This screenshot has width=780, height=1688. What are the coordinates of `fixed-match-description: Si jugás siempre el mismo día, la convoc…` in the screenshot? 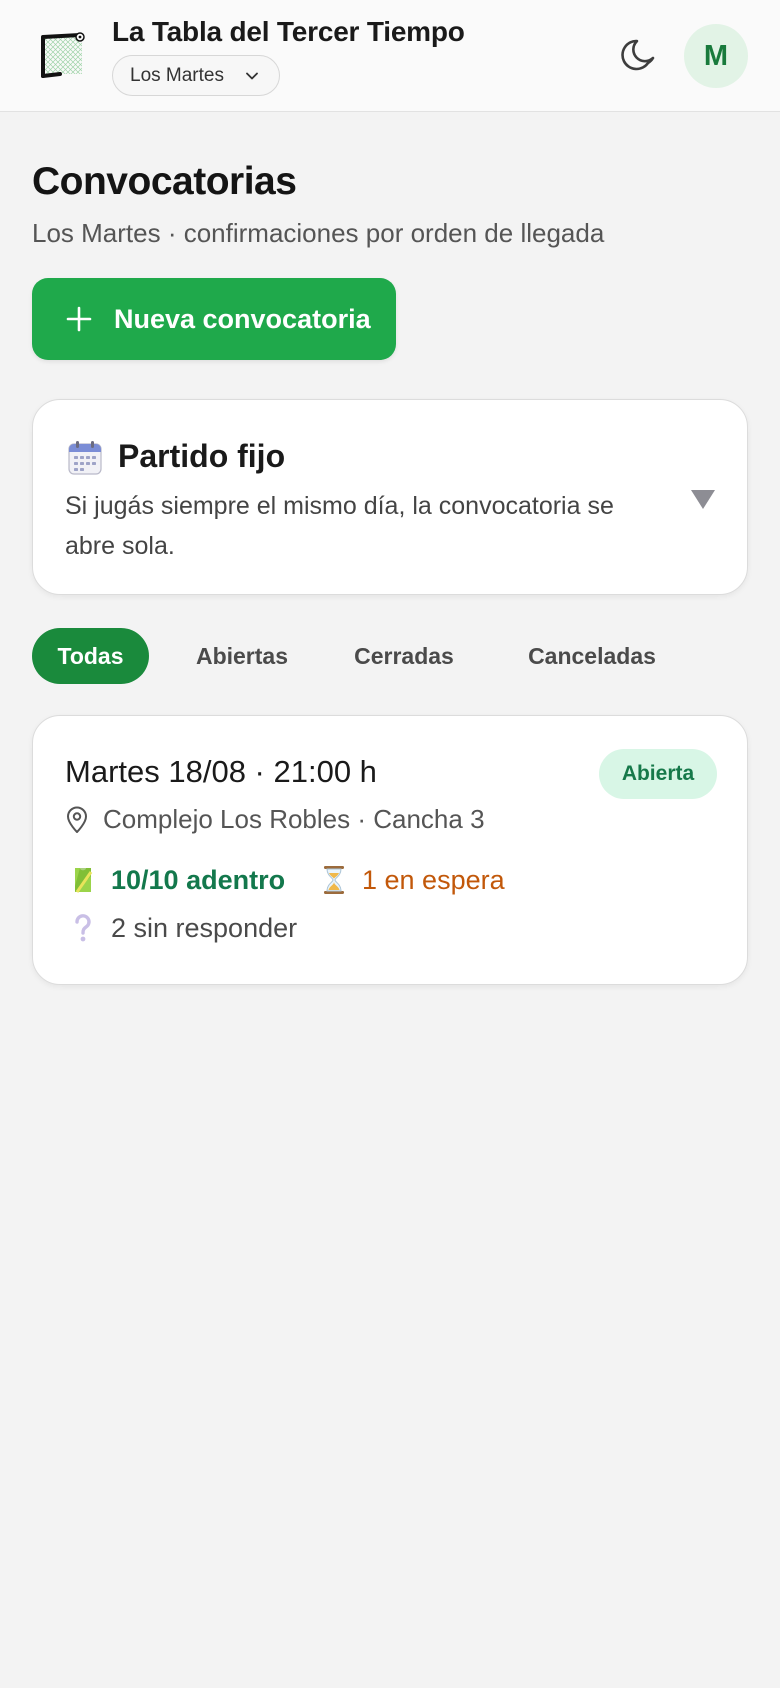 It's located at (339, 526).